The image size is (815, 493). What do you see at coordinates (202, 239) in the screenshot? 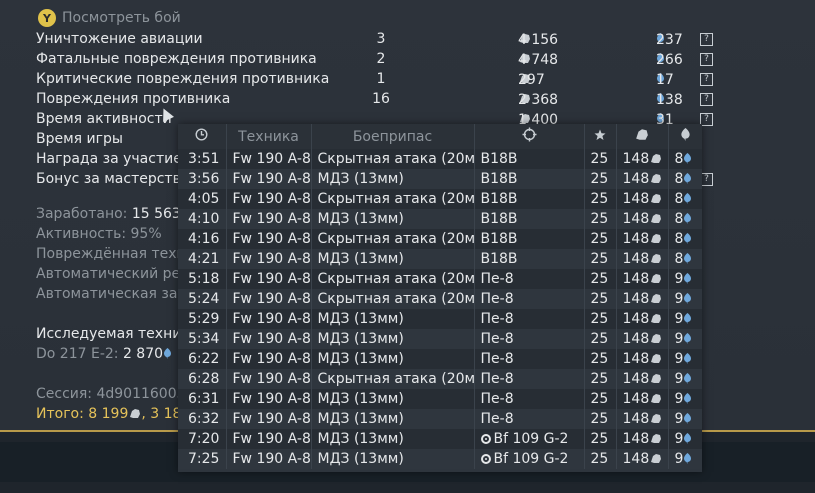
I see `cell-time: 4:16` at bounding box center [202, 239].